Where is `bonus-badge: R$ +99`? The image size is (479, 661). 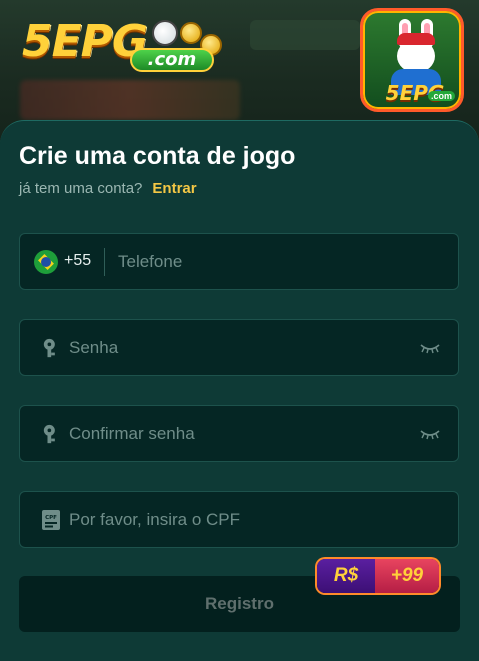
bonus-badge: R$ +99 is located at coordinates (378, 576).